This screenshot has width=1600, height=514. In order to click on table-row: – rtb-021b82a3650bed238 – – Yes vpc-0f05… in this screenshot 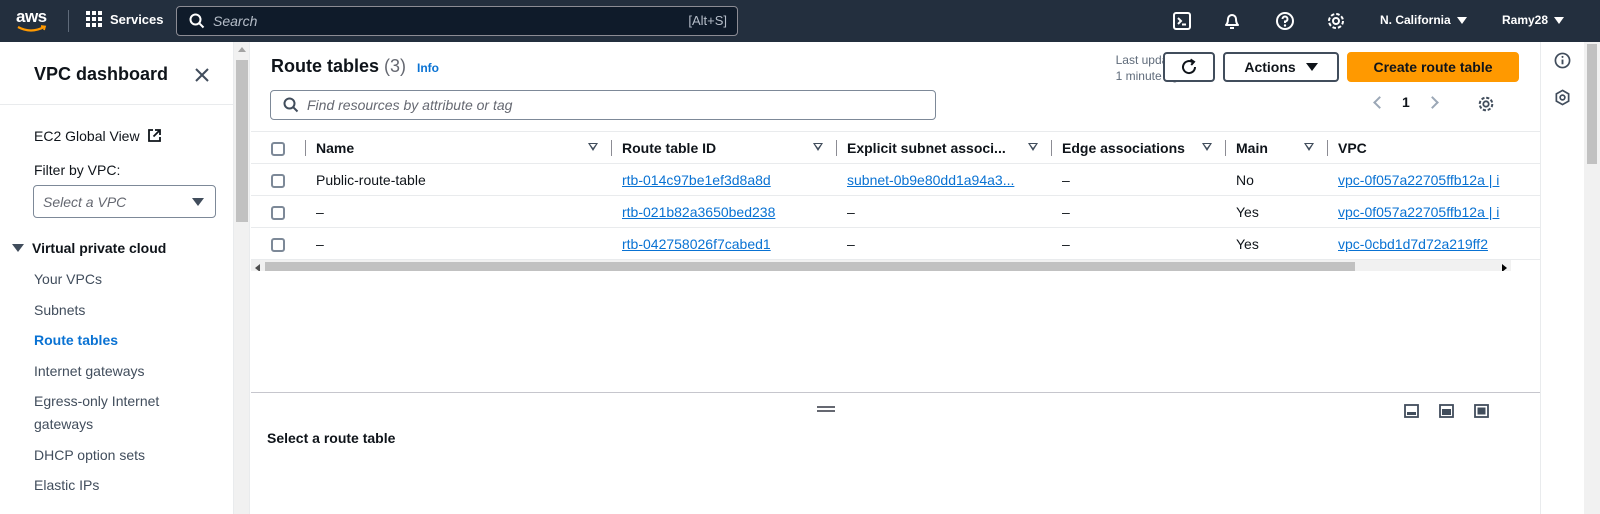, I will do `click(895, 212)`.